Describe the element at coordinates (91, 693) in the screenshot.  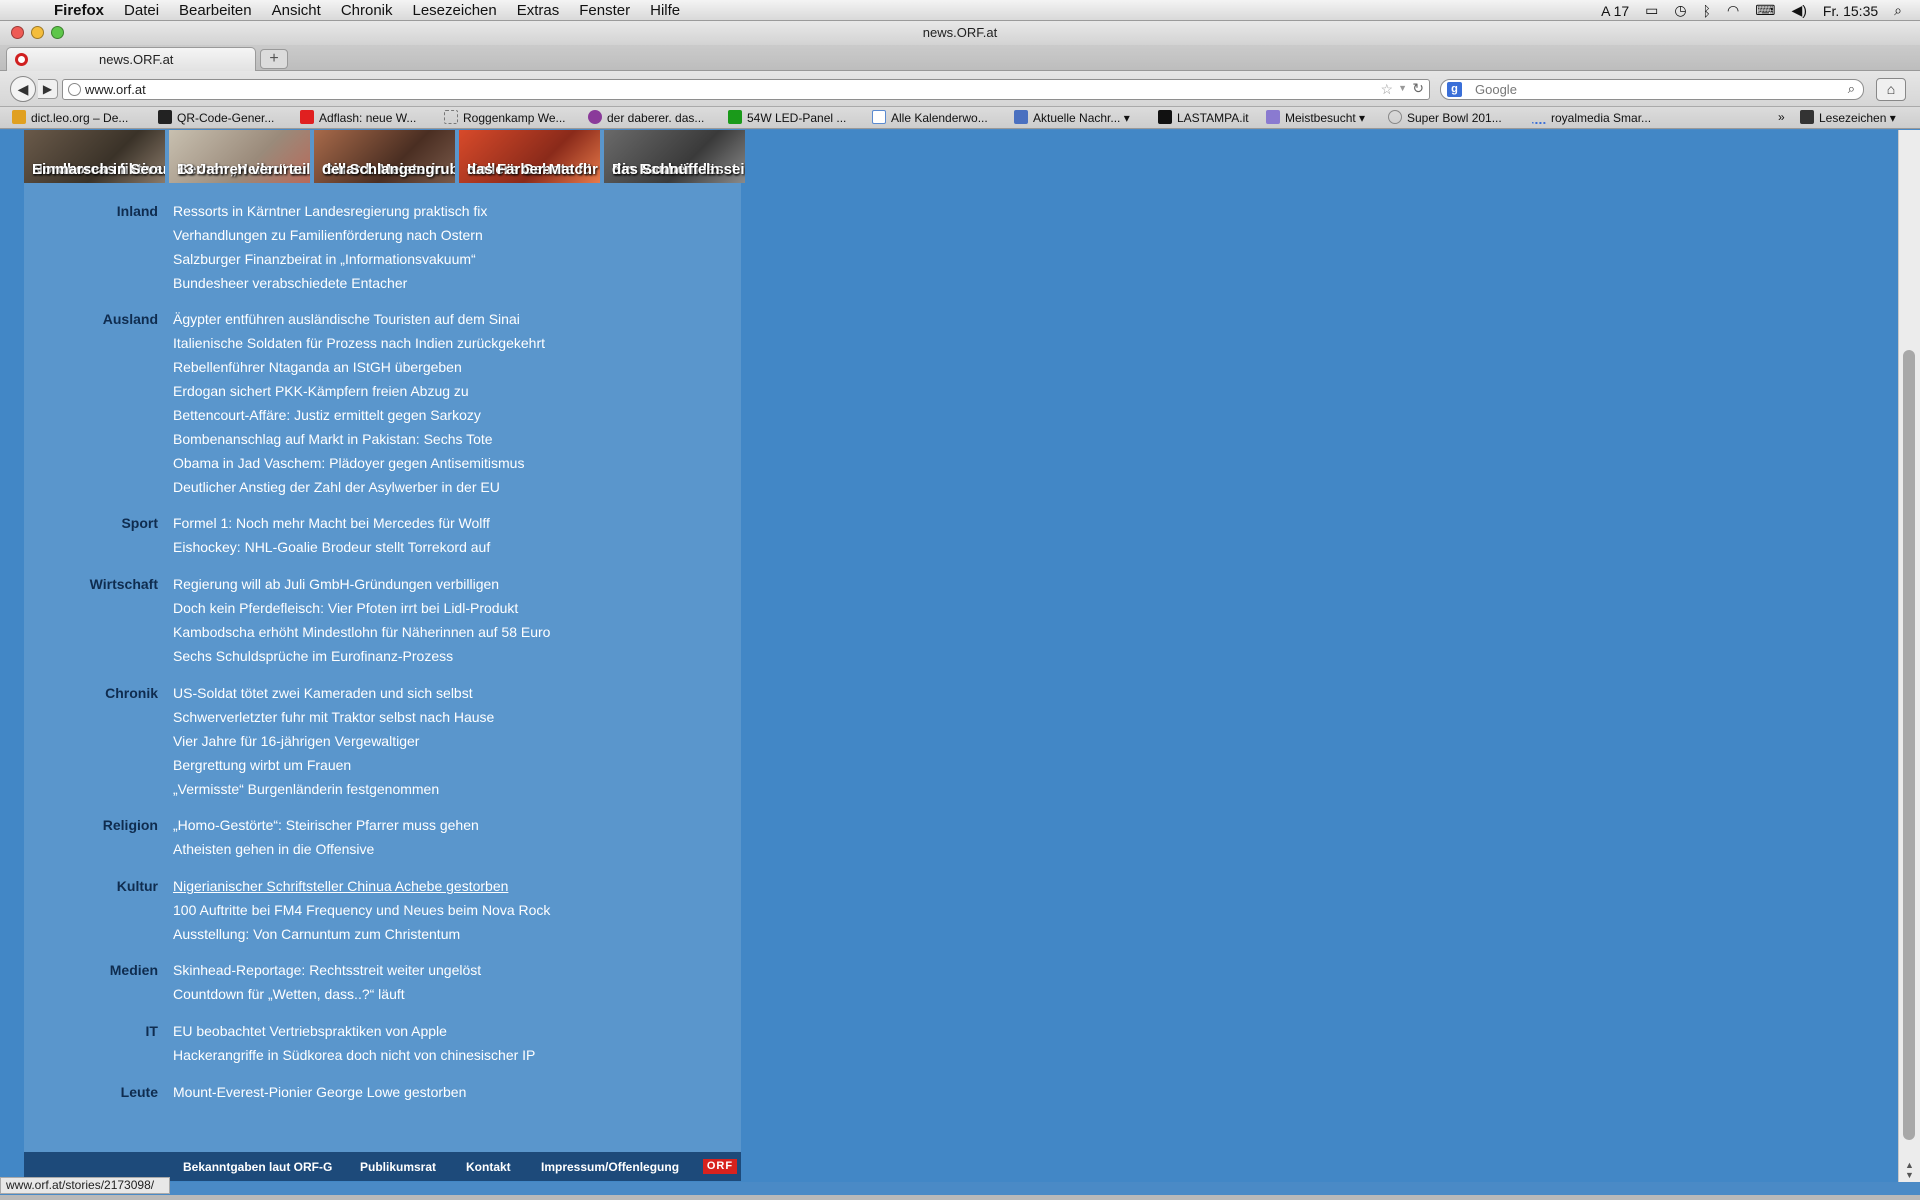
I see `section-label: Chronik` at that location.